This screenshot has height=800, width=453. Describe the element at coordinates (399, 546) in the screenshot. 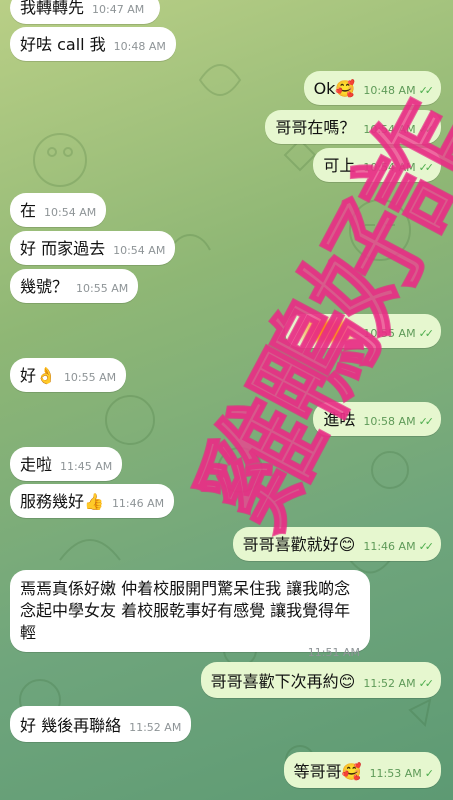

I see `message-time: 11:46 AM ✓✓` at that location.